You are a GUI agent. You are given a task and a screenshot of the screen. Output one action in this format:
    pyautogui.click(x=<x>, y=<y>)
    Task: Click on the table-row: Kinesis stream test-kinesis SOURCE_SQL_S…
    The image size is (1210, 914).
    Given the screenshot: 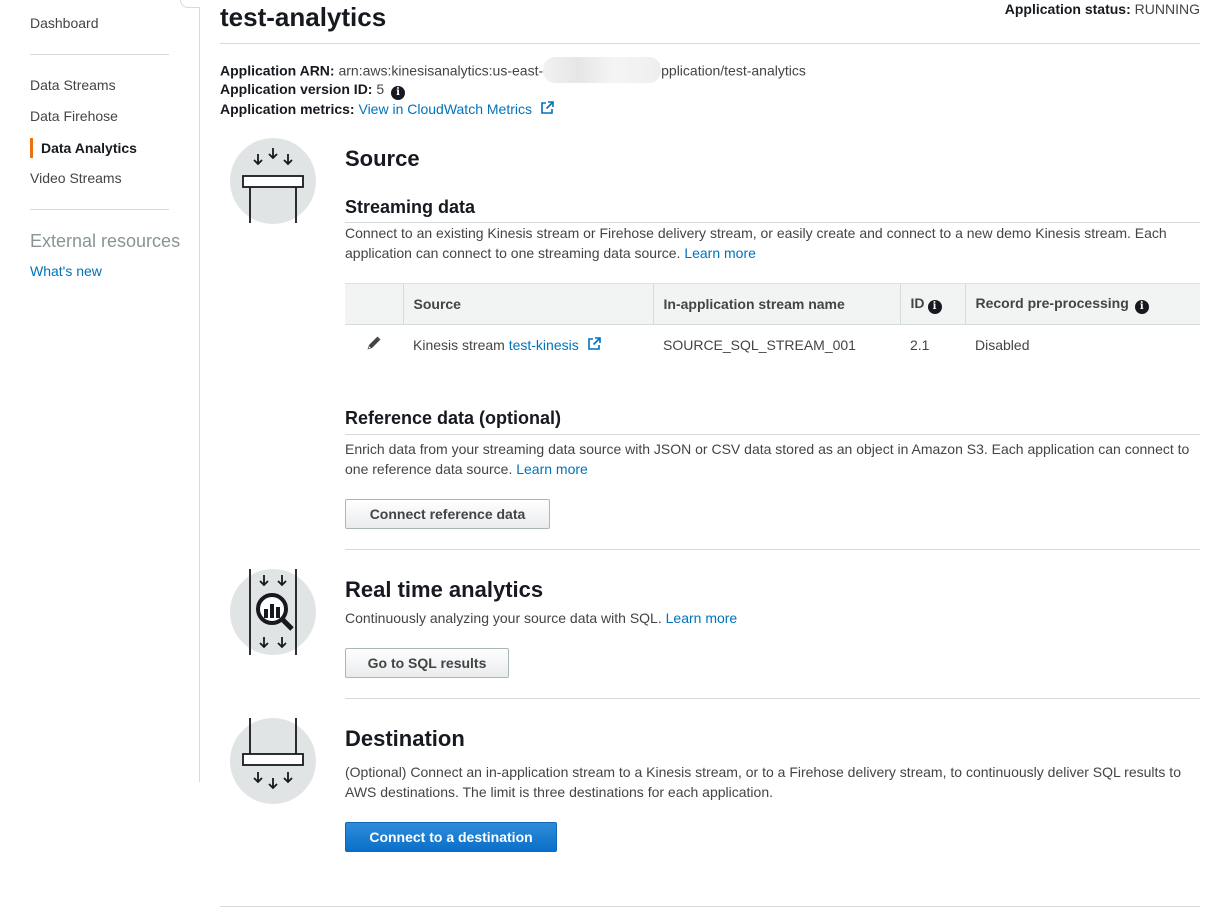 What is the action you would take?
    pyautogui.click(x=772, y=345)
    